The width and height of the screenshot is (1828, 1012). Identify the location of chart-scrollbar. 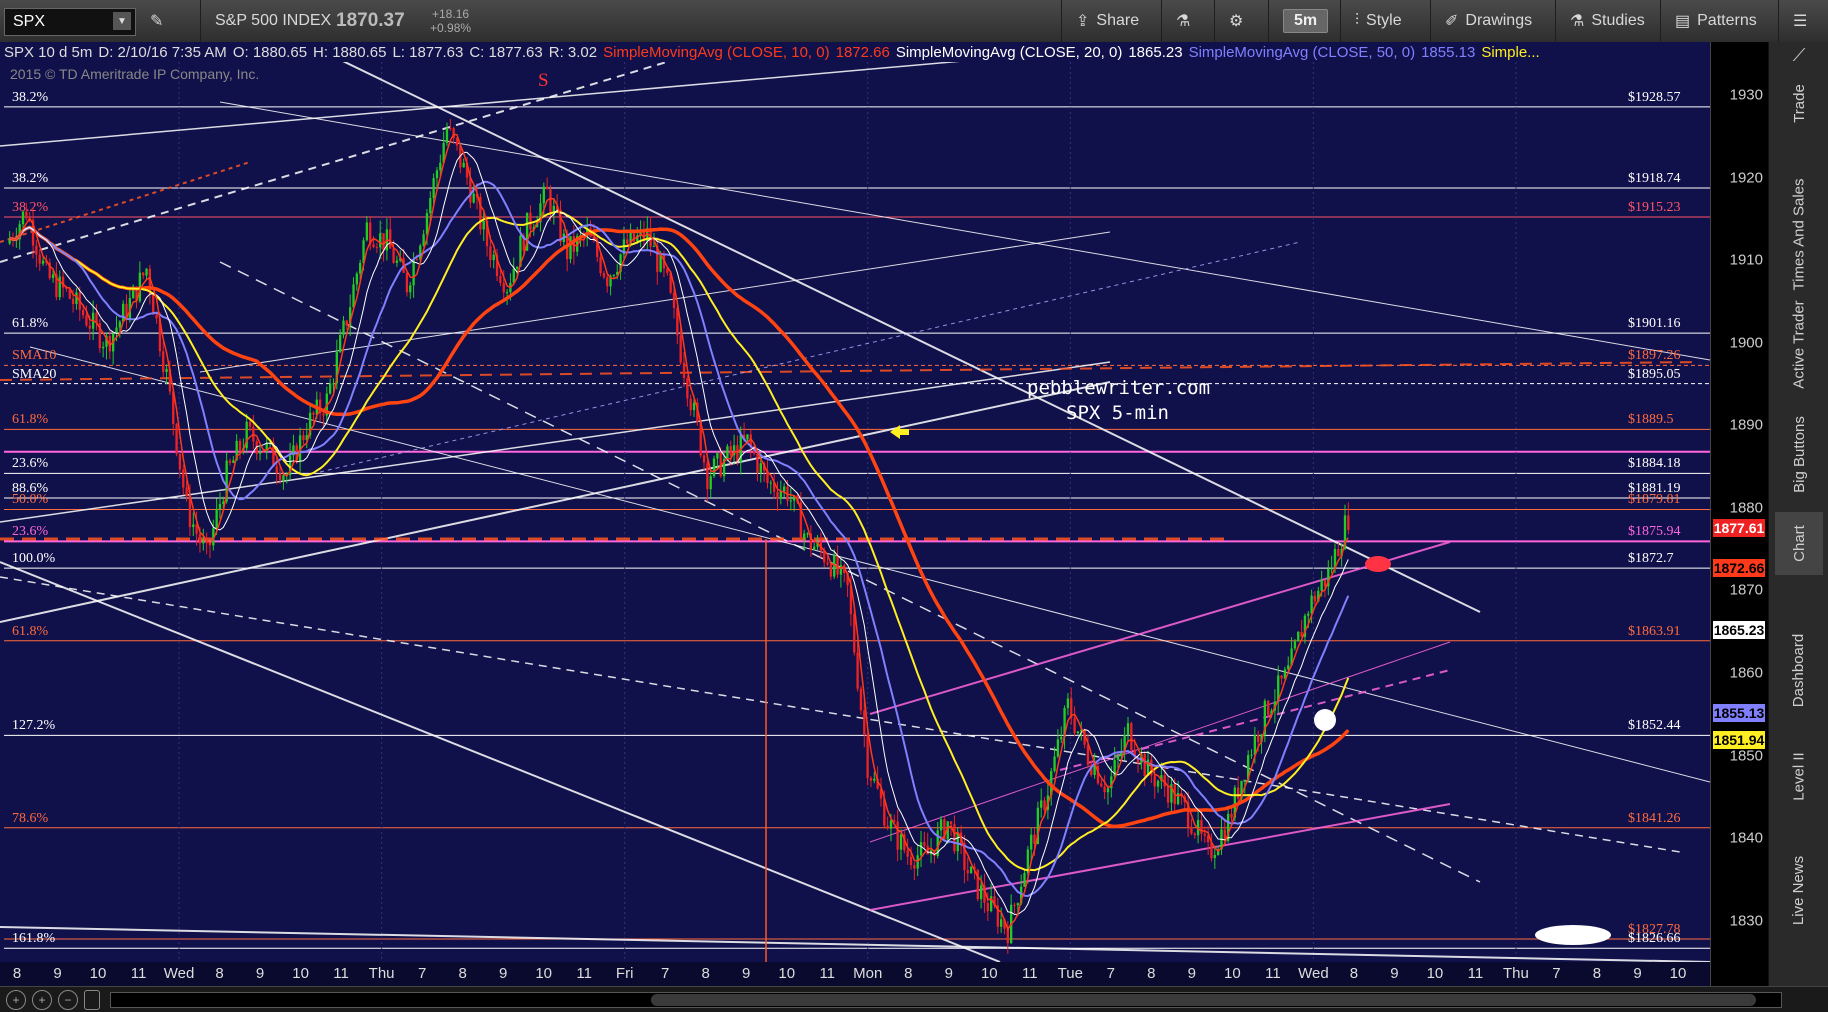
(946, 1000).